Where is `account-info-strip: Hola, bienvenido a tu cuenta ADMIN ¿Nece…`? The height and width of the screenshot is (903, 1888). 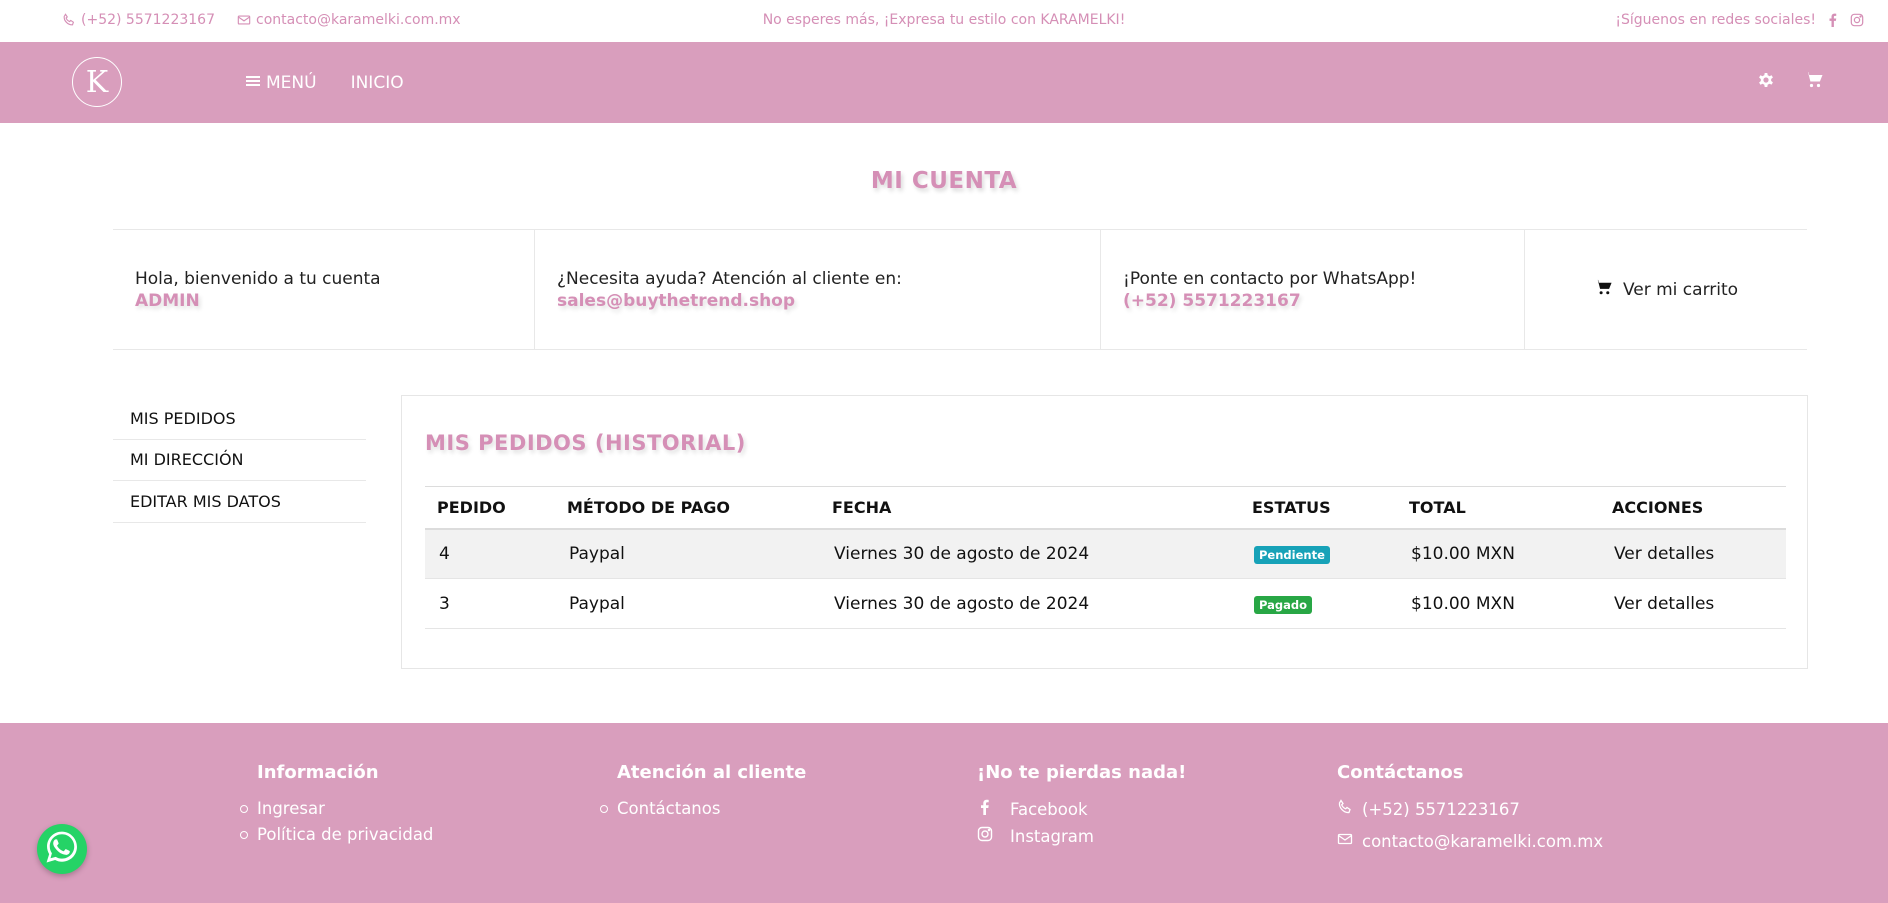 account-info-strip: Hola, bienvenido a tu cuenta ADMIN ¿Nece… is located at coordinates (960, 289).